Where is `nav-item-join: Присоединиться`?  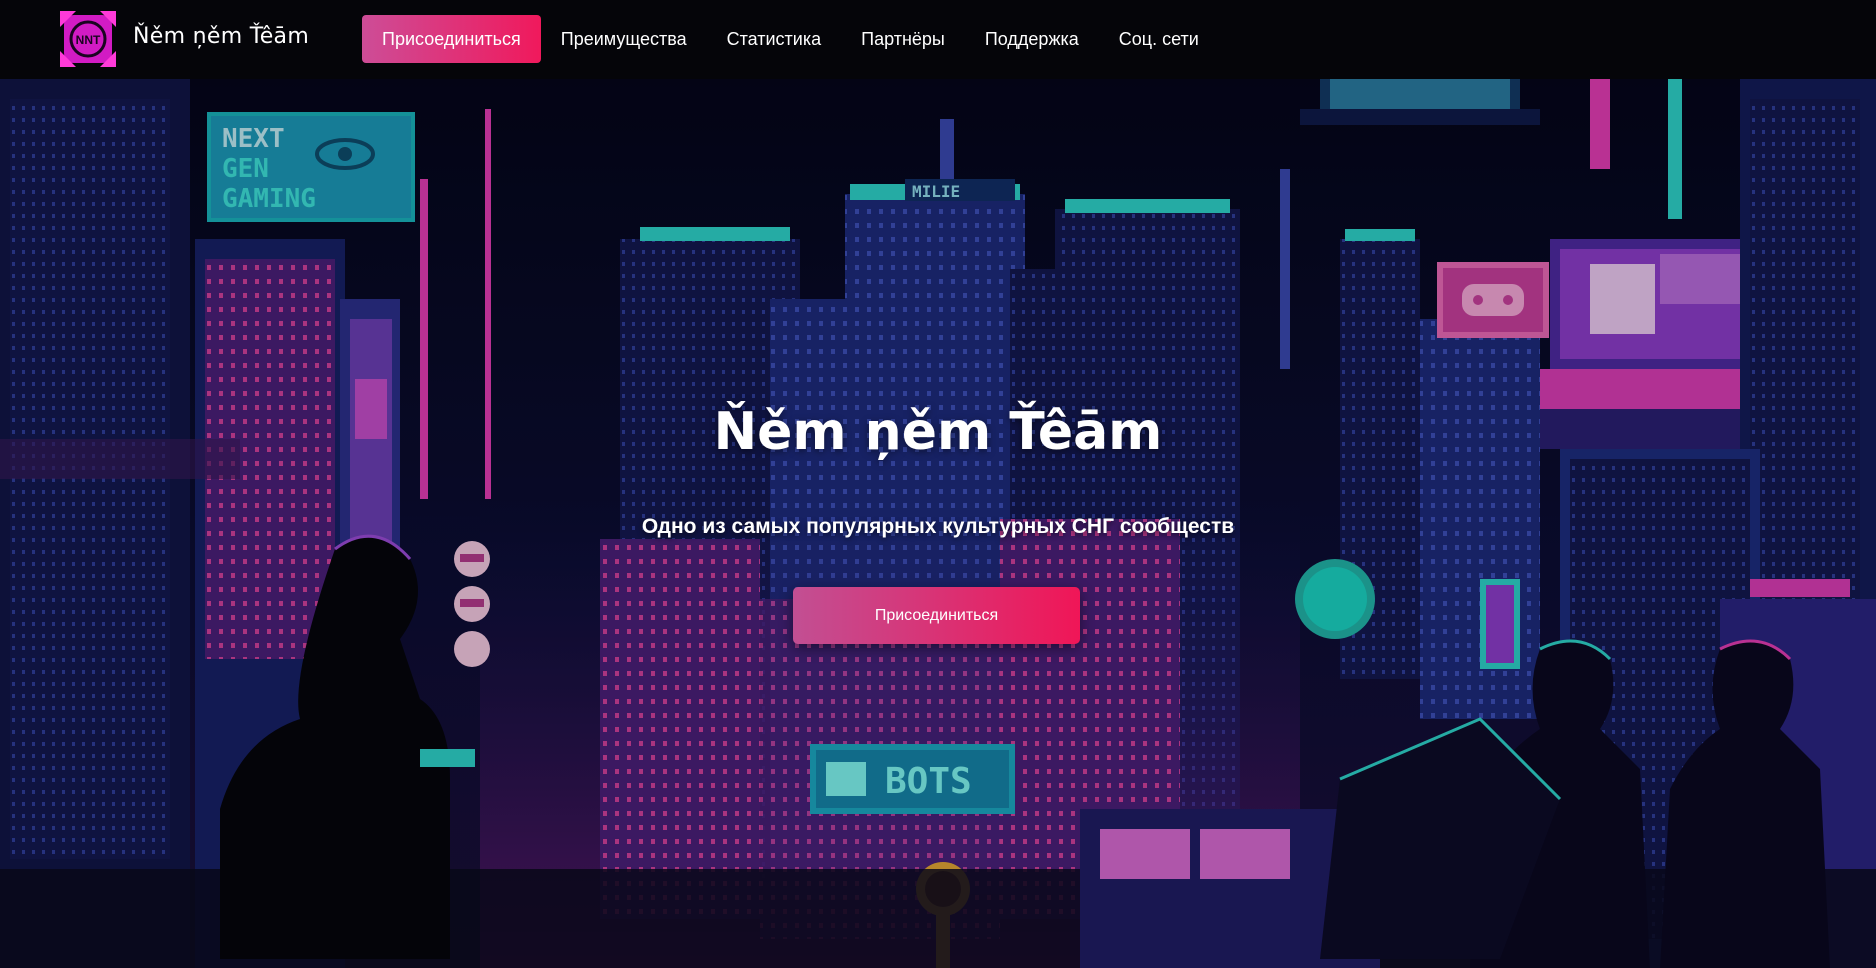
nav-item-join: Присоединиться is located at coordinates (451, 39).